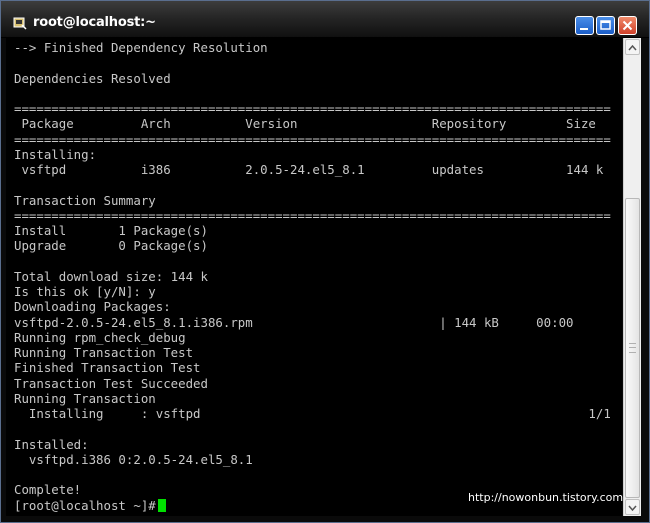  I want to click on close-button, so click(627, 25).